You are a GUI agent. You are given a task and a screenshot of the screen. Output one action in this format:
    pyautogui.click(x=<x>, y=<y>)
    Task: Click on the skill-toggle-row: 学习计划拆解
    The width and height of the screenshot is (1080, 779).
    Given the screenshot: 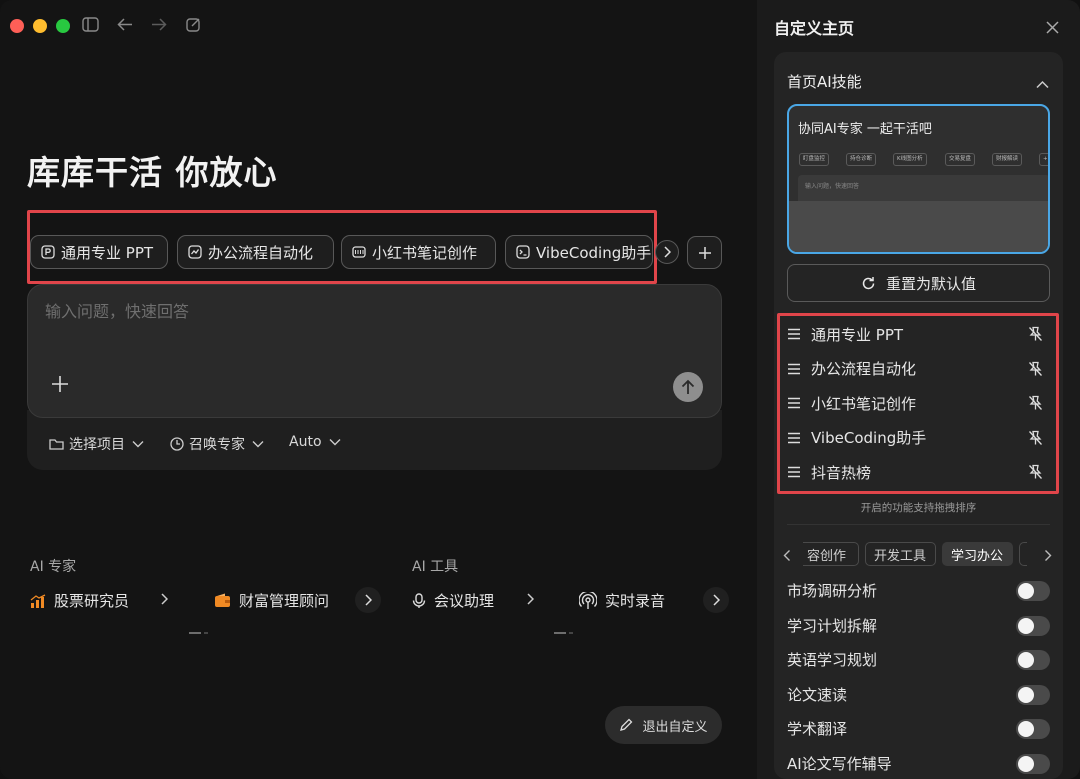 What is the action you would take?
    pyautogui.click(x=918, y=625)
    